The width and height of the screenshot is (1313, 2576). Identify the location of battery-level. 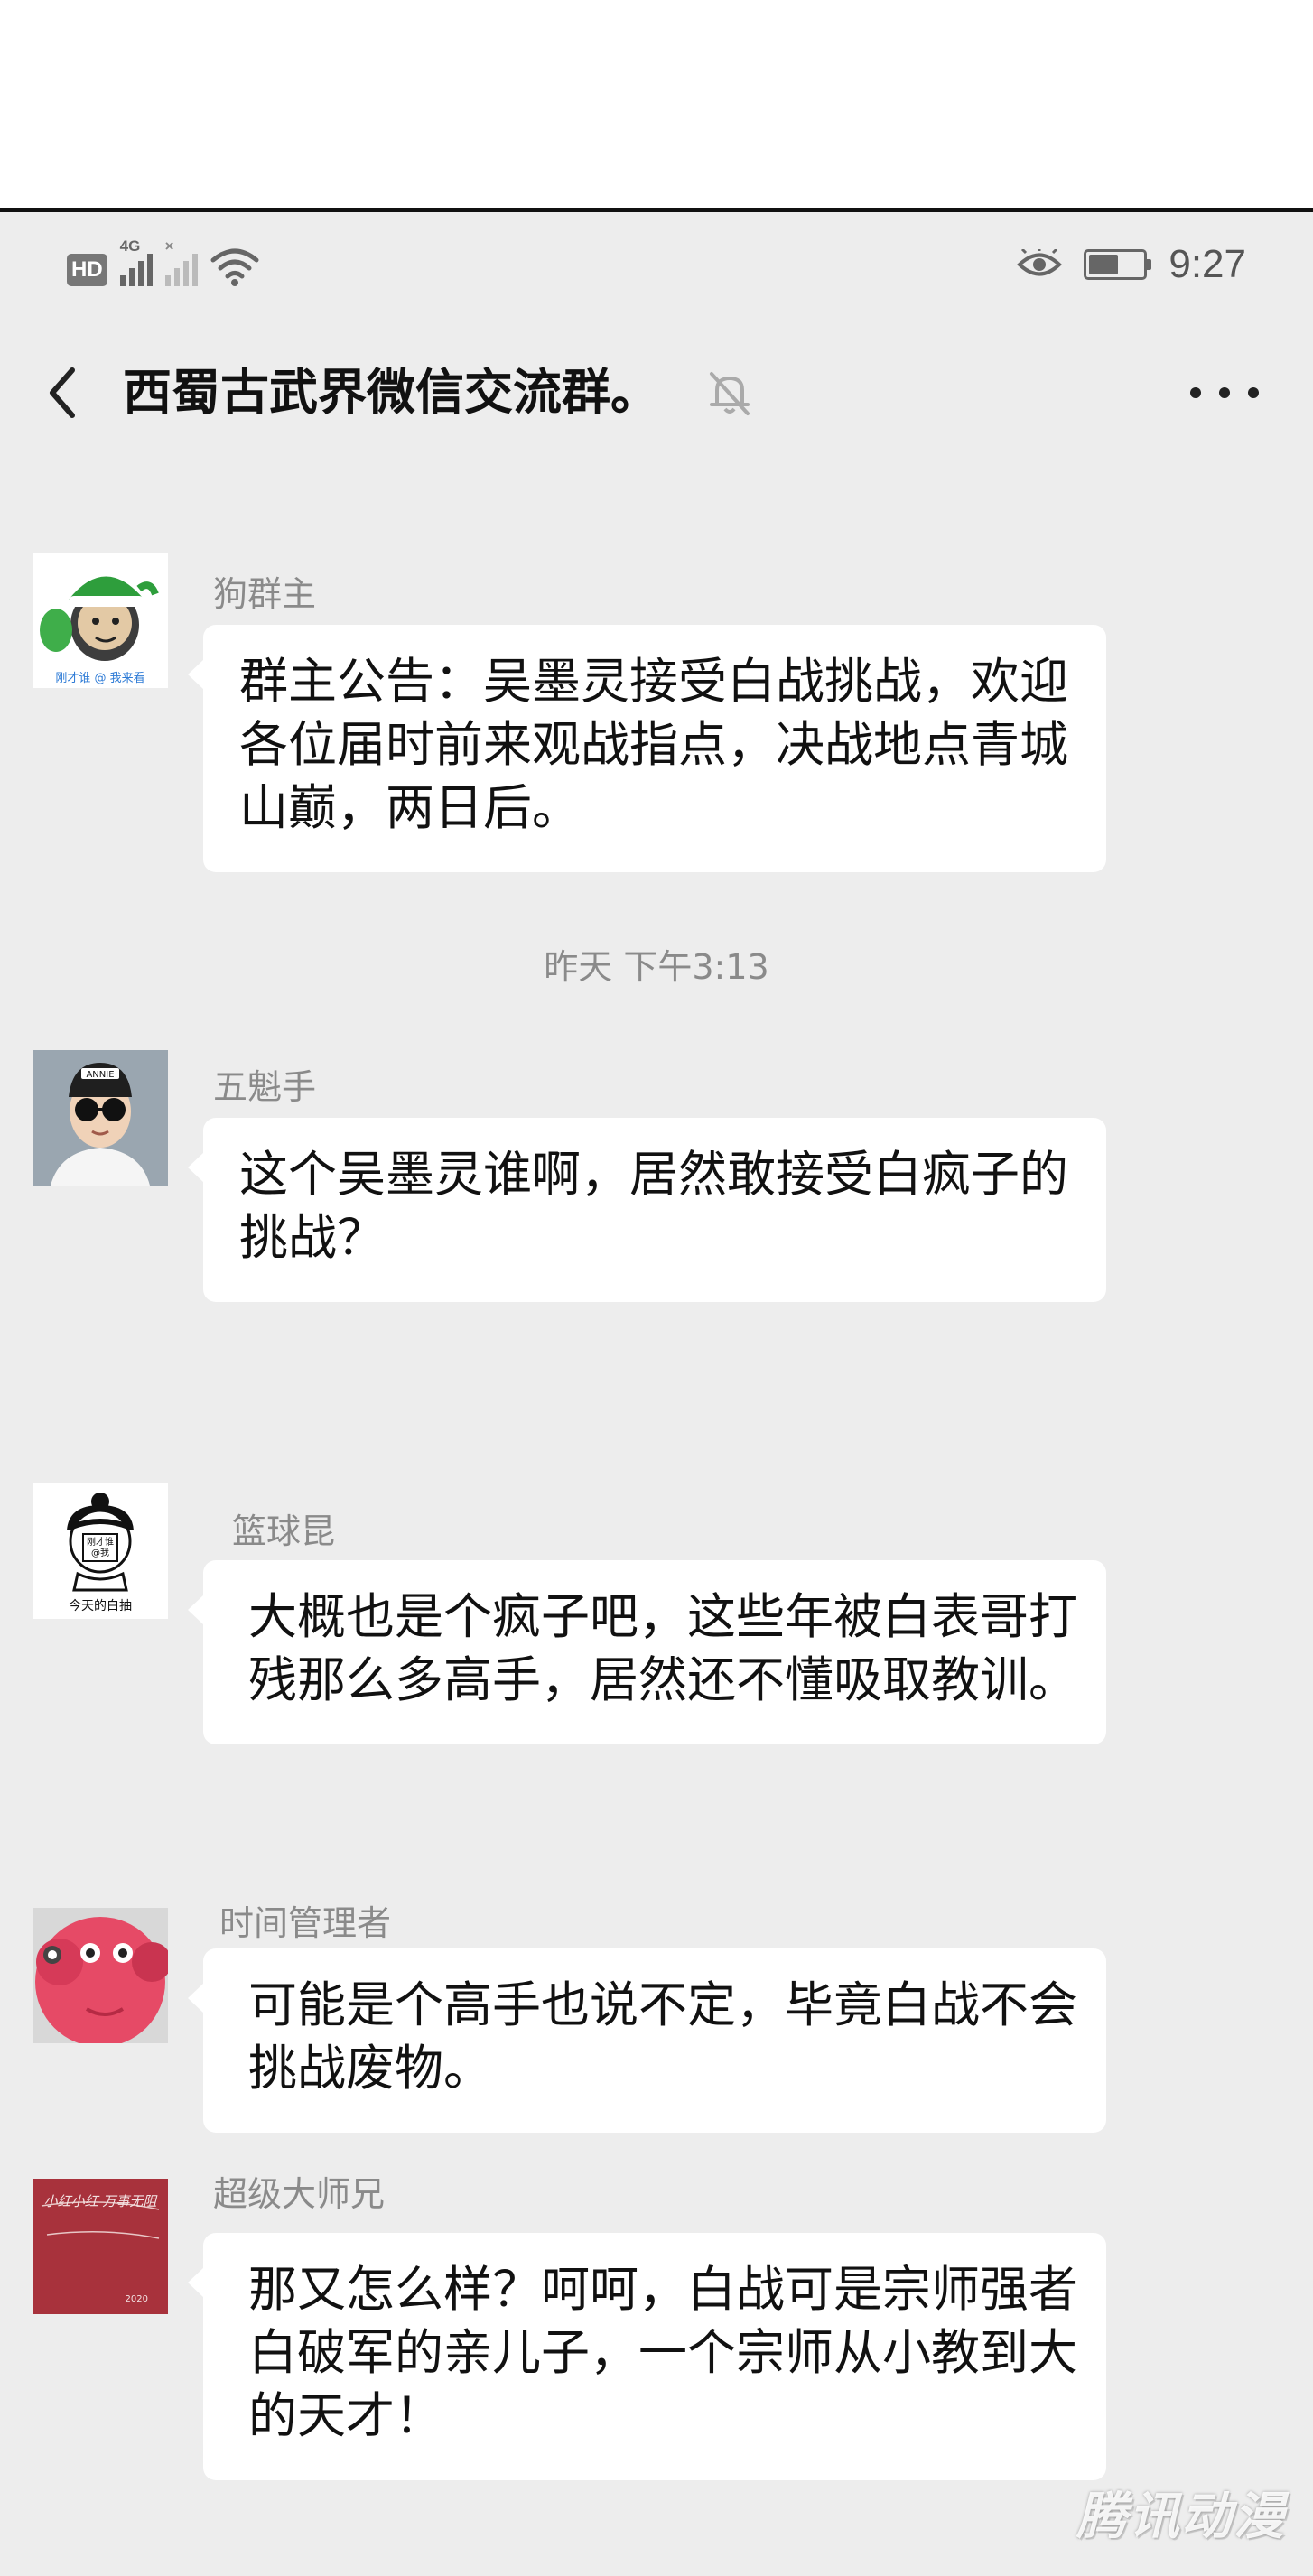
(1104, 264).